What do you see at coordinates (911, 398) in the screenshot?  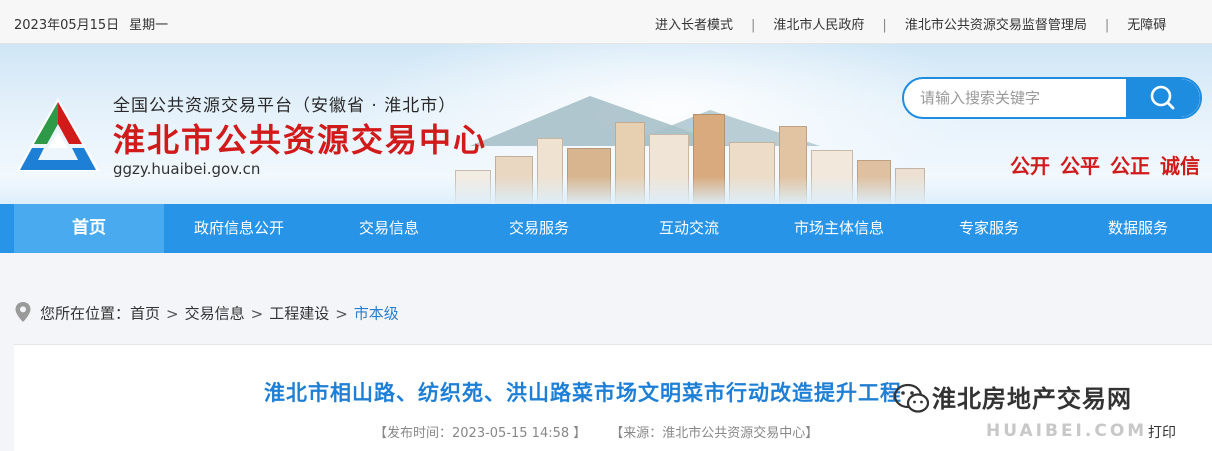 I see `wechat-icon` at bounding box center [911, 398].